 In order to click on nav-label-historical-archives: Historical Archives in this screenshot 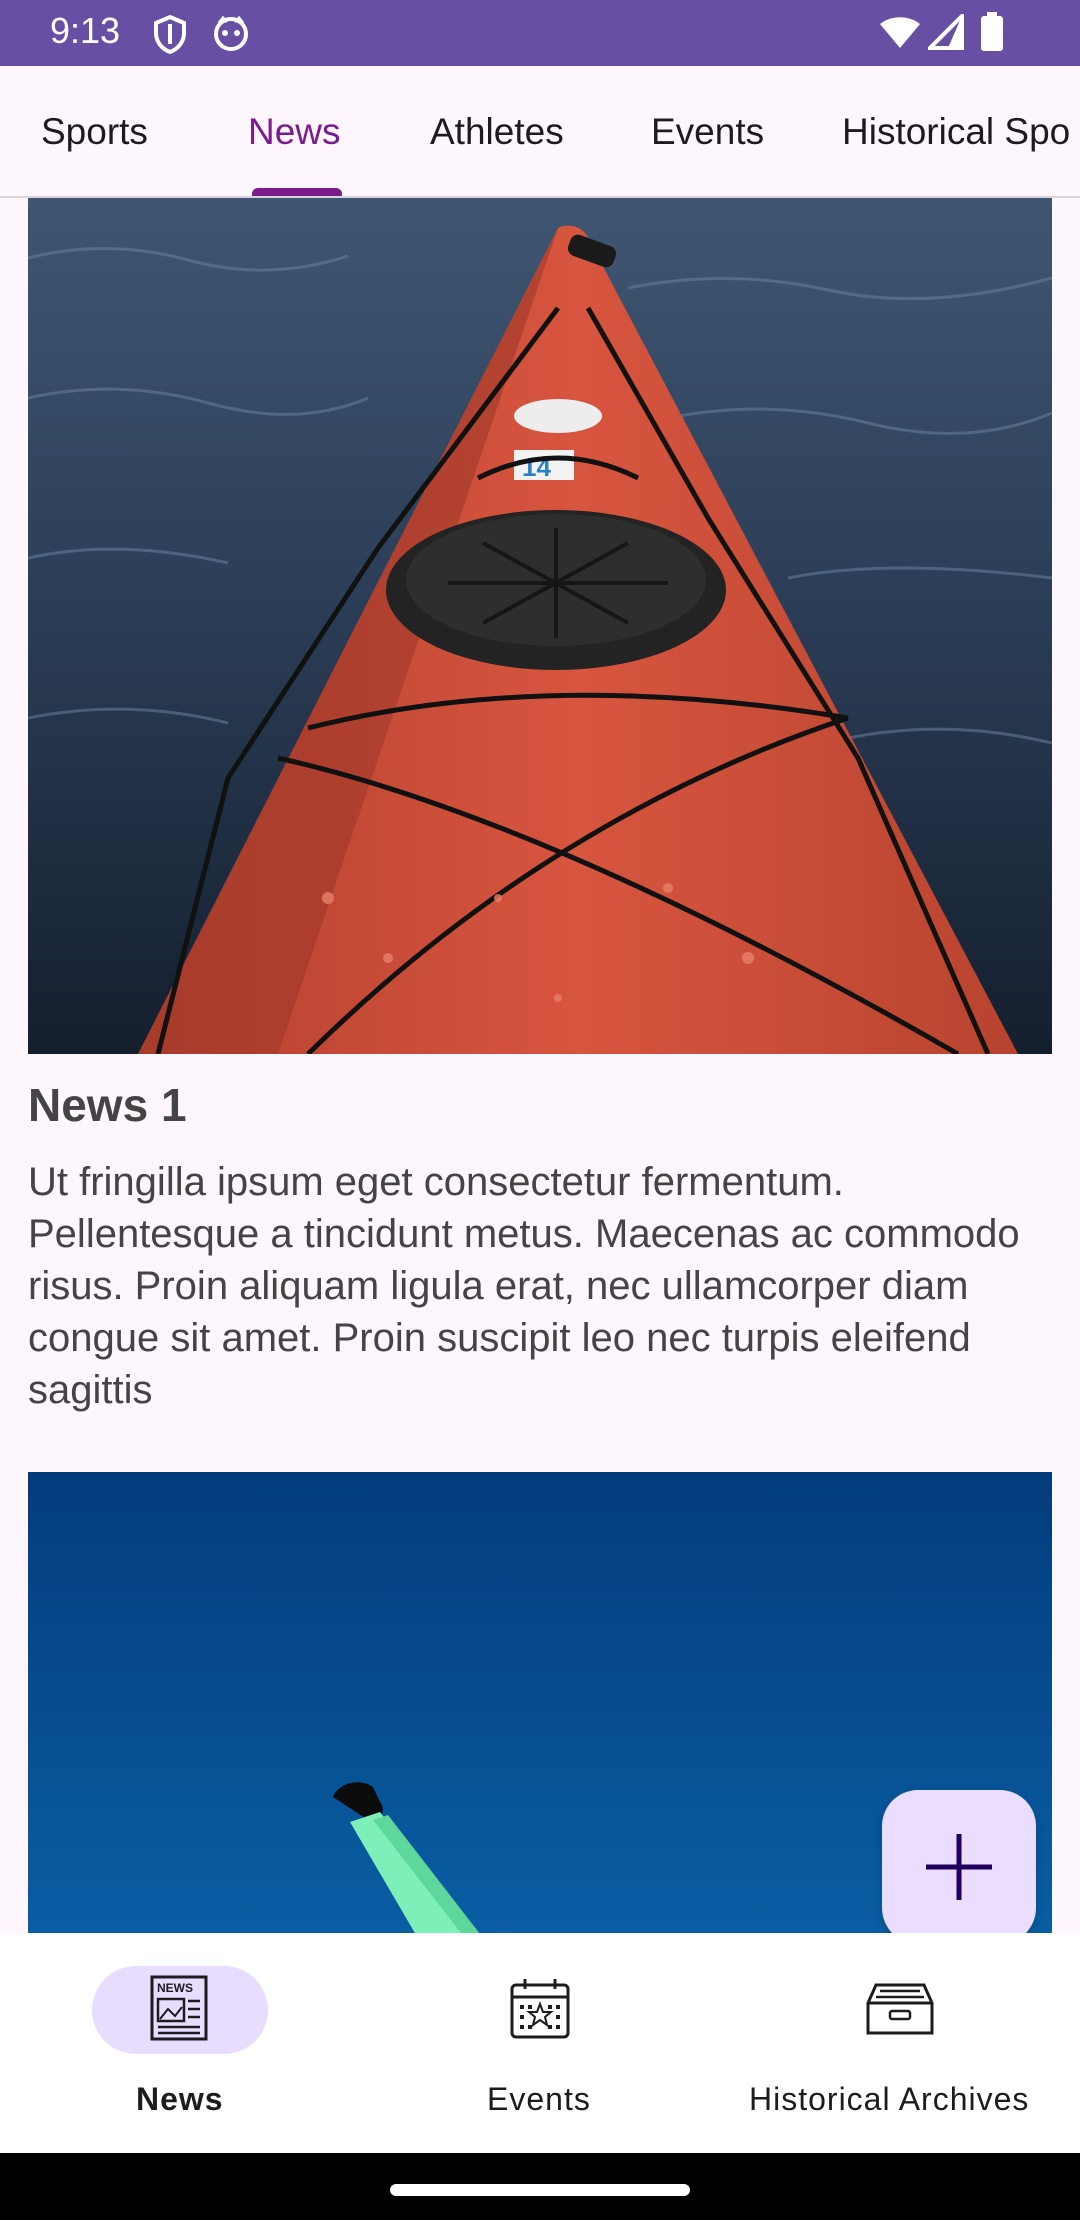, I will do `click(889, 2099)`.